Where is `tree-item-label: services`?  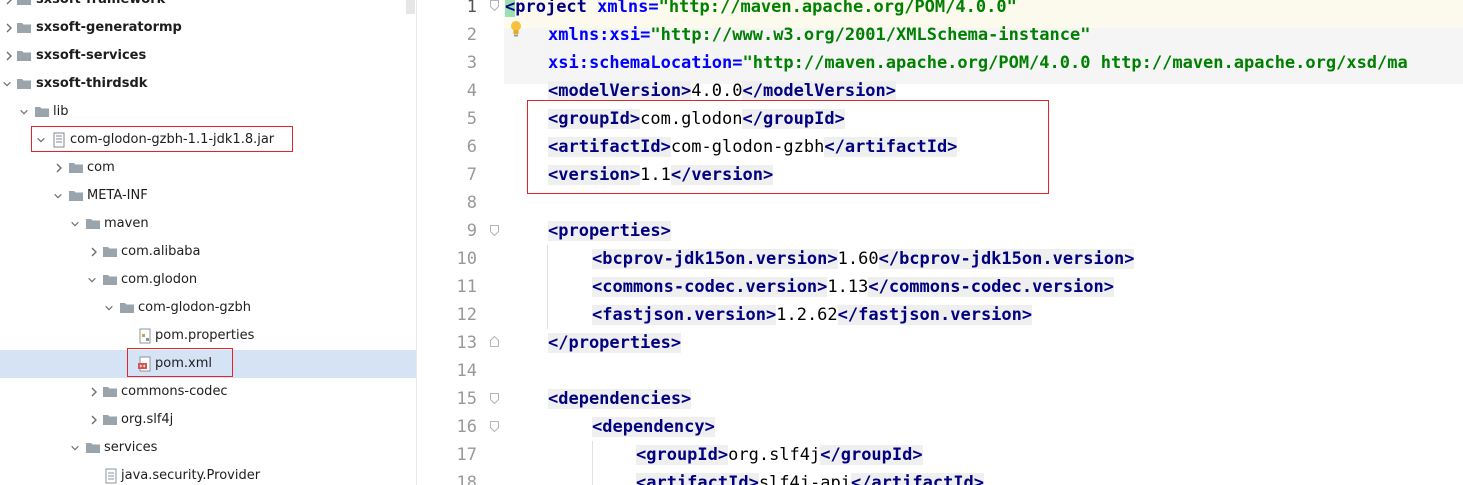
tree-item-label: services is located at coordinates (131, 447).